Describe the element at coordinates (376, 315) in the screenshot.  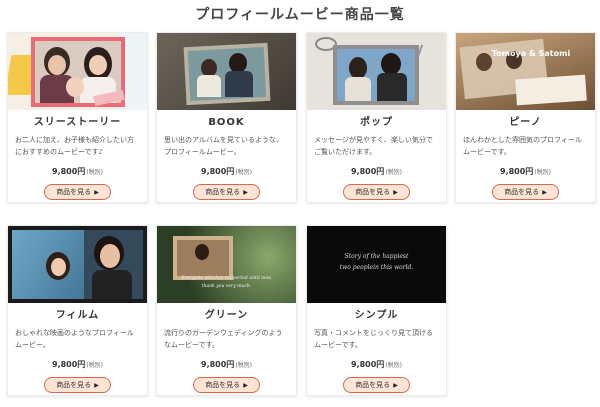
I see `product-name: シンプル` at that location.